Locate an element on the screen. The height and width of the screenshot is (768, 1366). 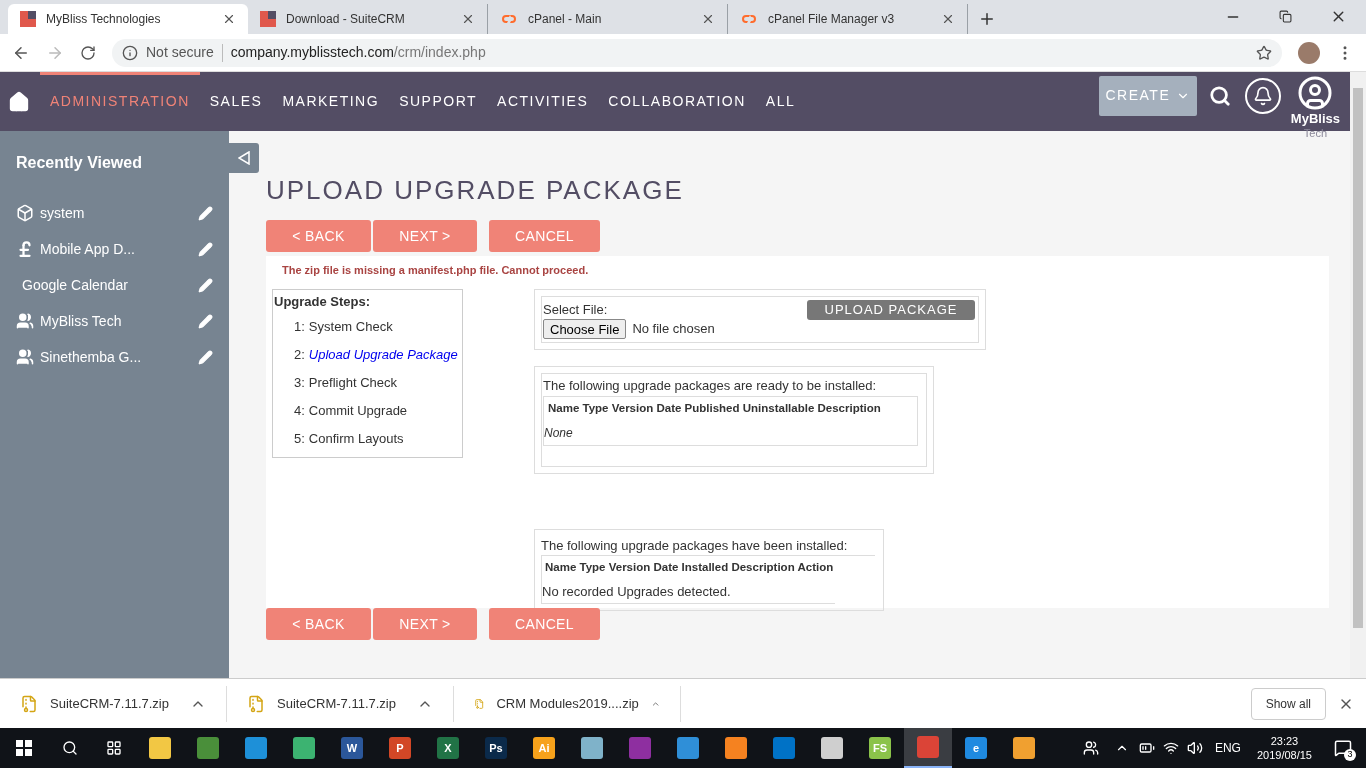
security-label: Not secure is located at coordinates (180, 52).